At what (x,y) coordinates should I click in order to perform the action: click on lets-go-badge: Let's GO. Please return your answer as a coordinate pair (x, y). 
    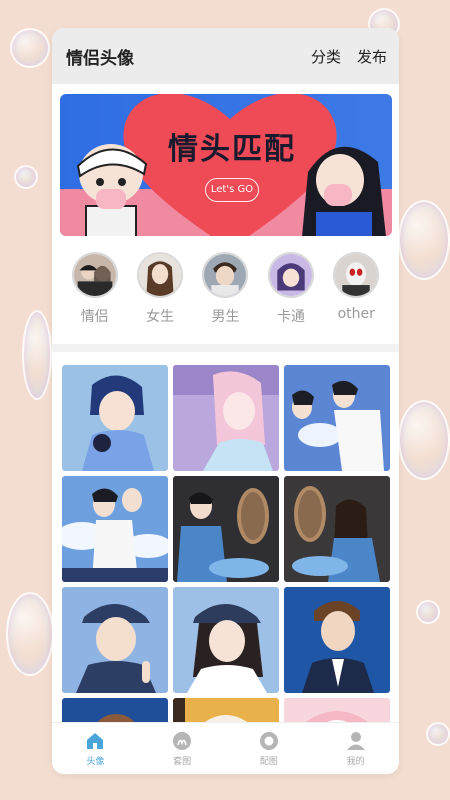
    Looking at the image, I should click on (232, 190).